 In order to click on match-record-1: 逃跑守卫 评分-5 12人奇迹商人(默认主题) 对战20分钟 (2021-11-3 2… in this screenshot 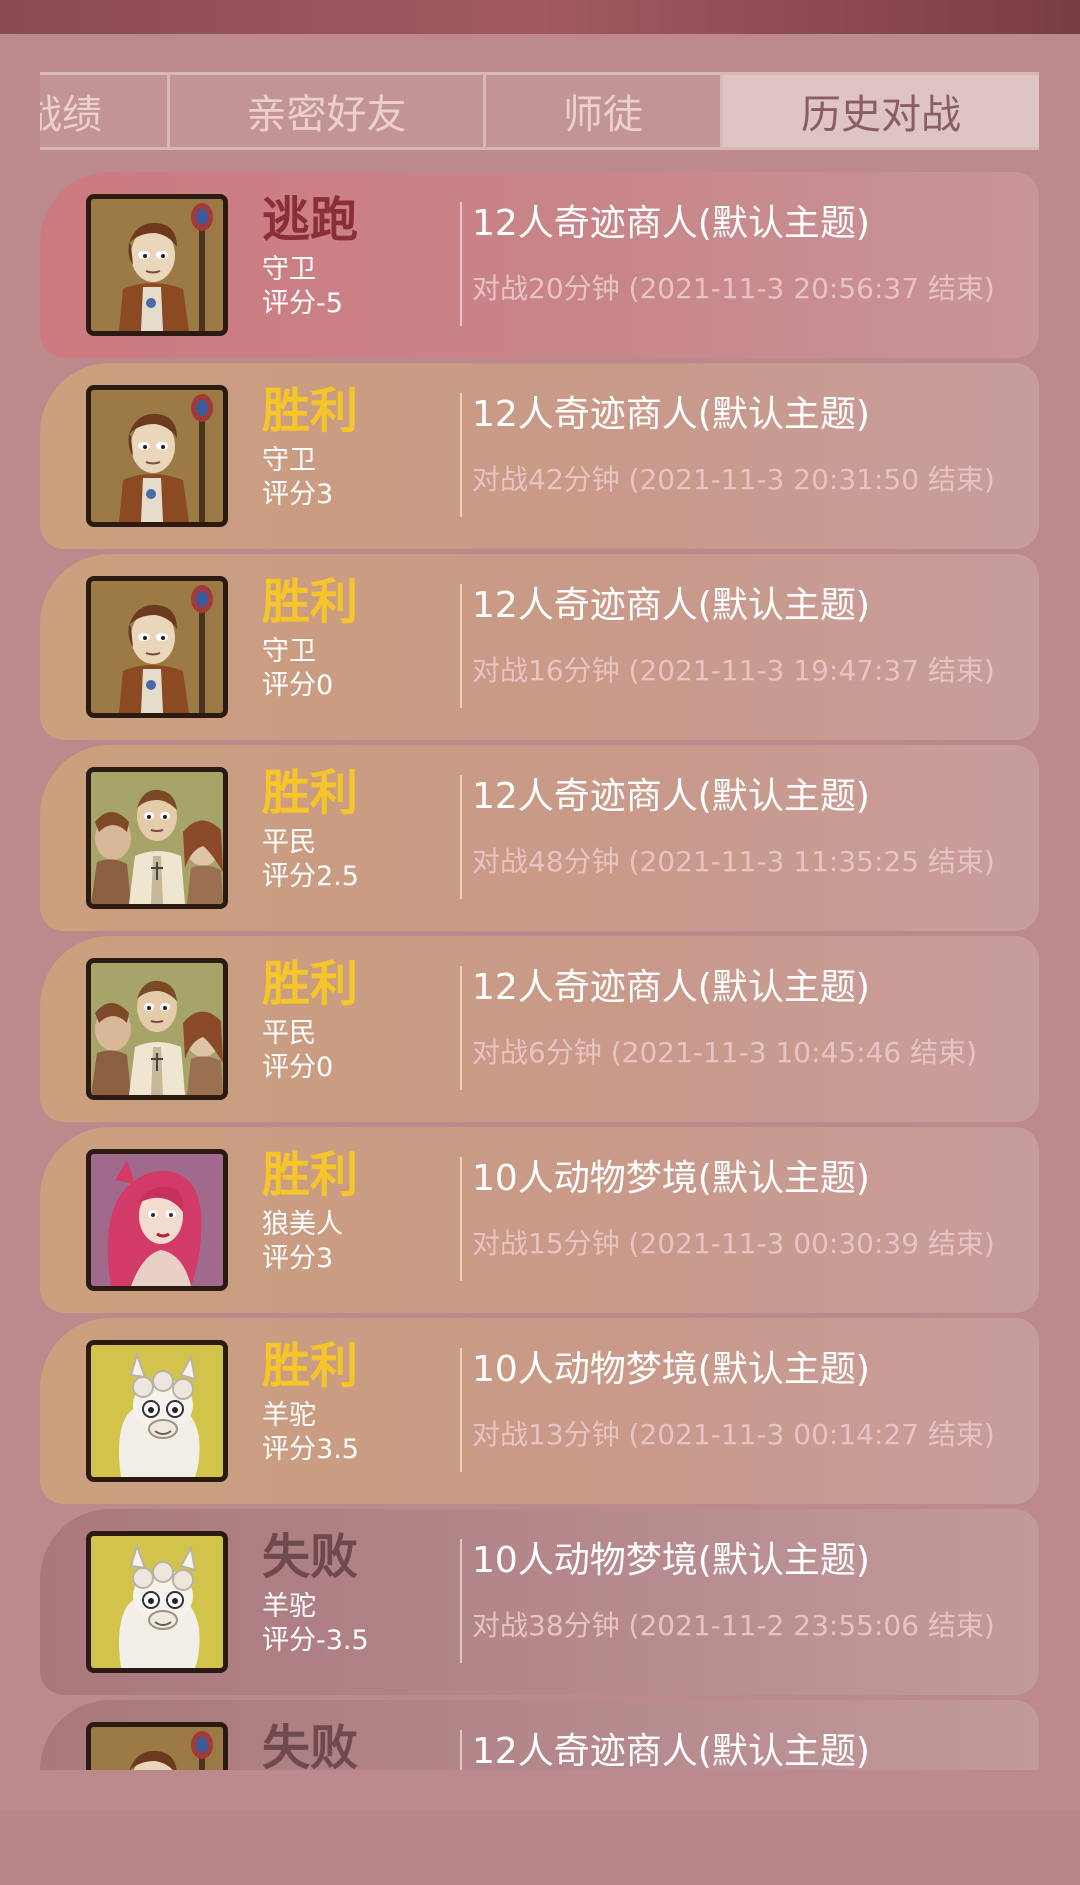, I will do `click(539, 265)`.